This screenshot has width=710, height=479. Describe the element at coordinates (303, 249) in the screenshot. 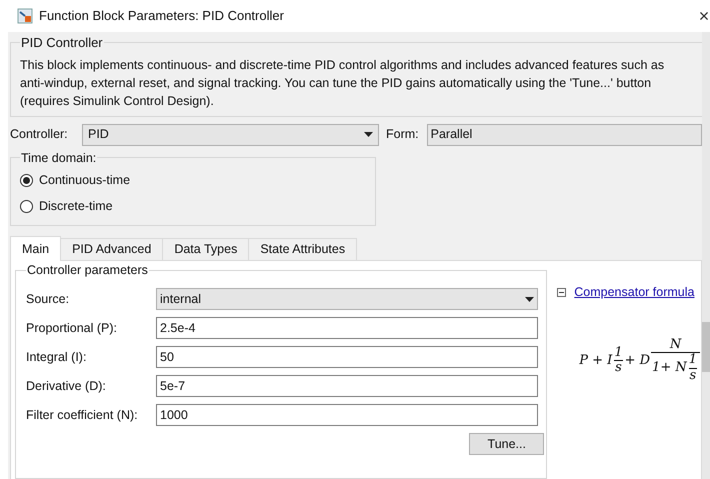

I see `tab: State Attributes` at that location.